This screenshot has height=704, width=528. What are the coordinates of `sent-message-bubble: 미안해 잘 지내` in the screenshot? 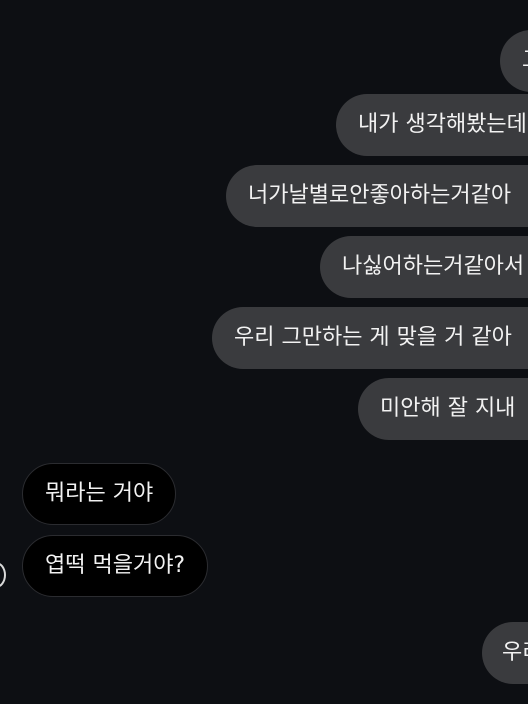 It's located at (443, 409).